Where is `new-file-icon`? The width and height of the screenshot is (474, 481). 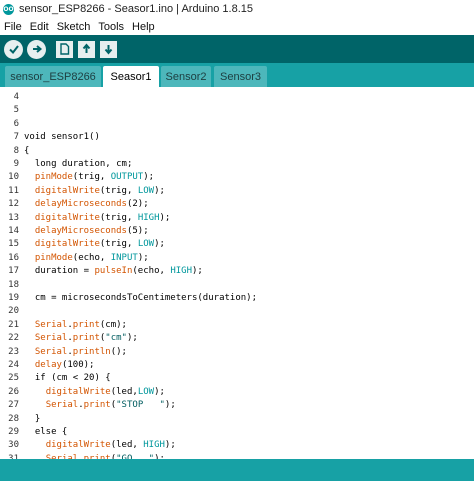
new-file-icon is located at coordinates (65, 49).